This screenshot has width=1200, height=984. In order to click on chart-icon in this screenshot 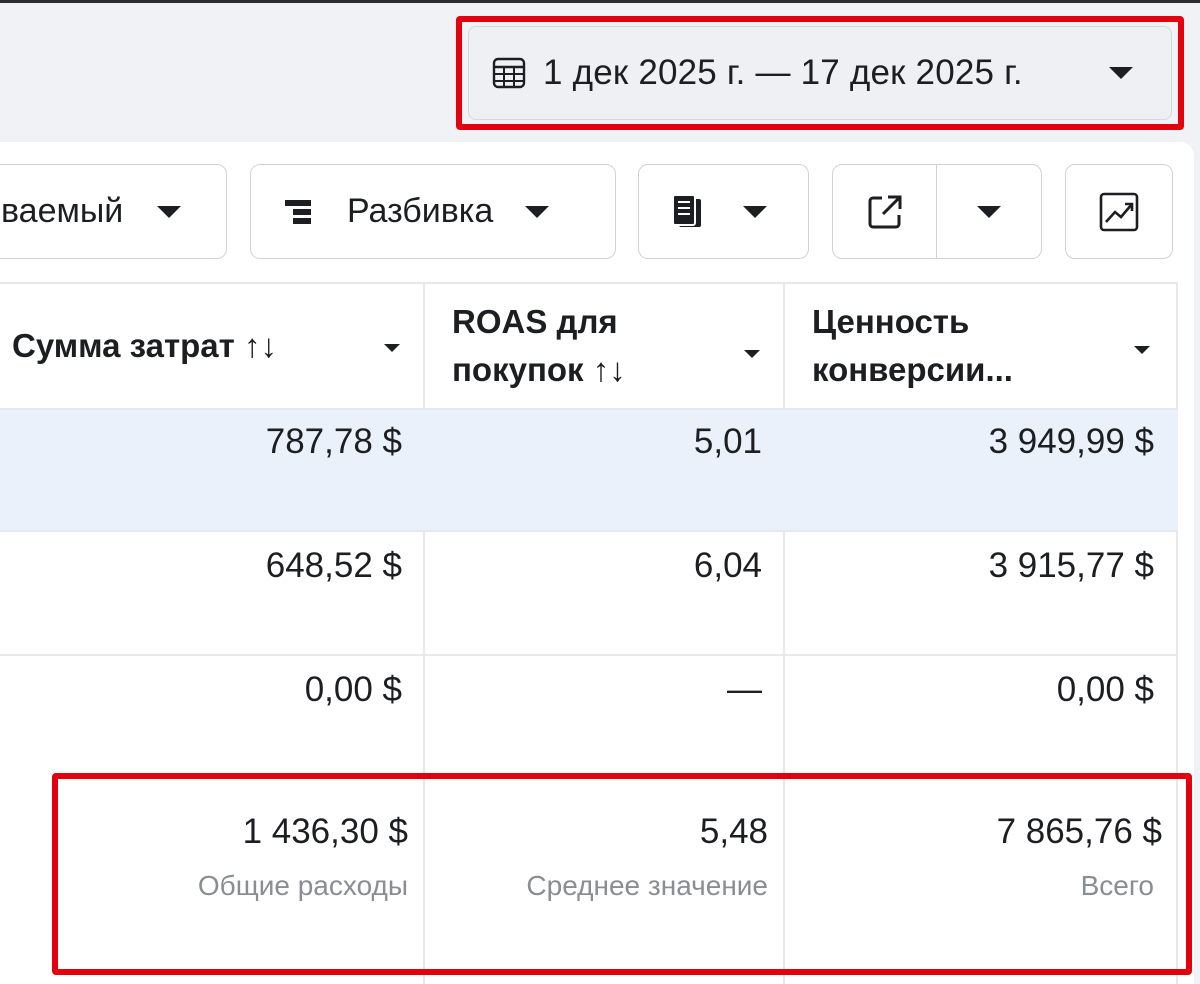, I will do `click(1119, 212)`.